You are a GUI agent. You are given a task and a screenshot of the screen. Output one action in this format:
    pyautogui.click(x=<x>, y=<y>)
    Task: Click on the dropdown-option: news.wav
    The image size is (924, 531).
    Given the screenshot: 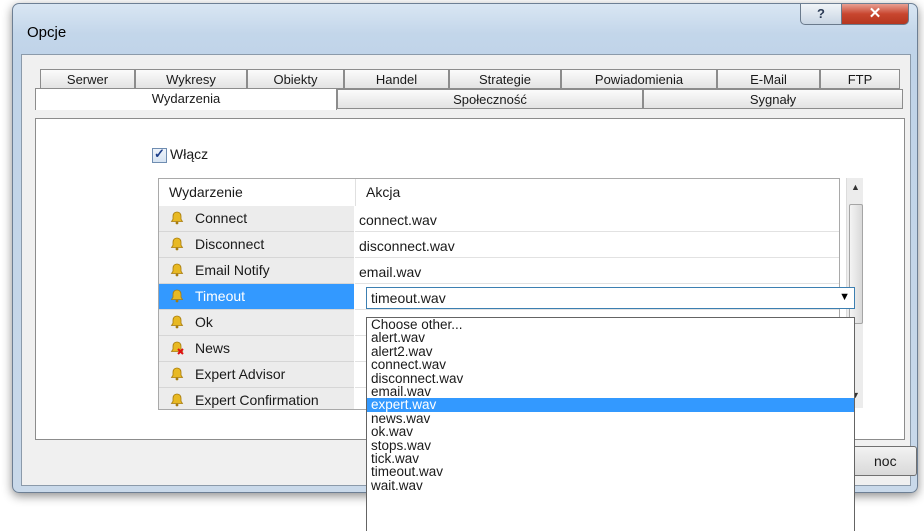 What is the action you would take?
    pyautogui.click(x=610, y=418)
    